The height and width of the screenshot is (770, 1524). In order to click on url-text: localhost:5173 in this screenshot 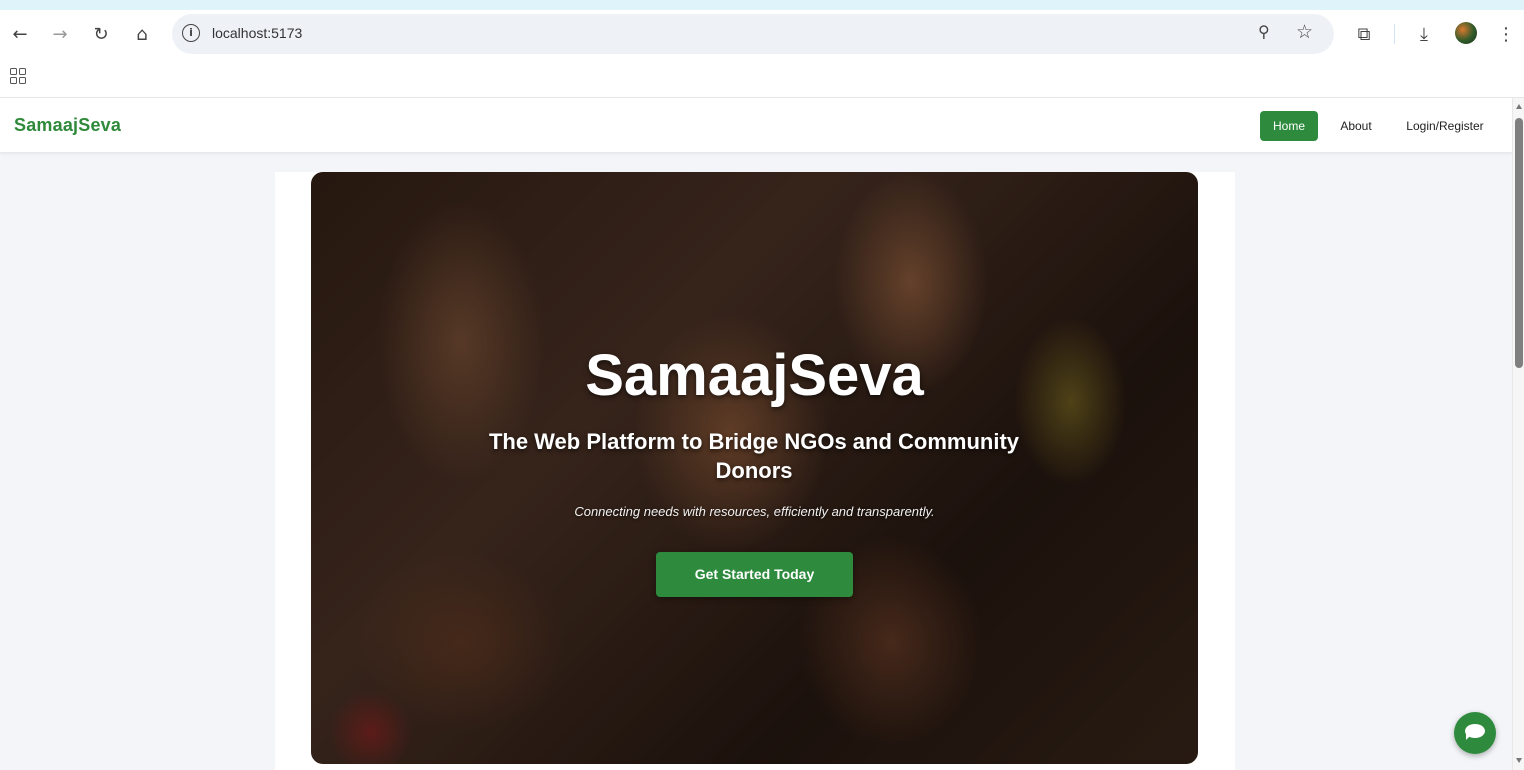, I will do `click(257, 33)`.